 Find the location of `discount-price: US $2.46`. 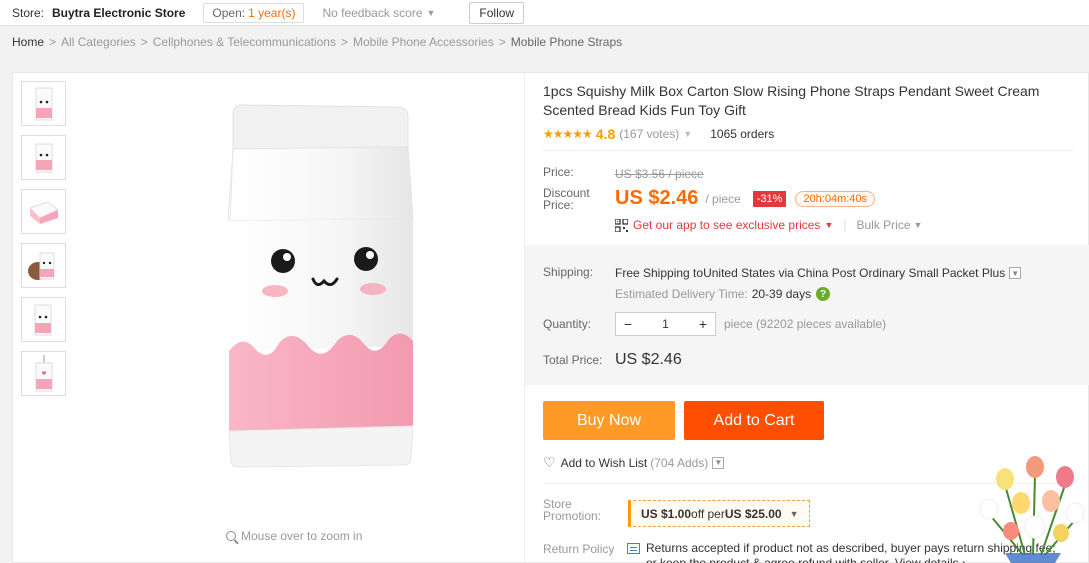

discount-price: US $2.46 is located at coordinates (657, 198).